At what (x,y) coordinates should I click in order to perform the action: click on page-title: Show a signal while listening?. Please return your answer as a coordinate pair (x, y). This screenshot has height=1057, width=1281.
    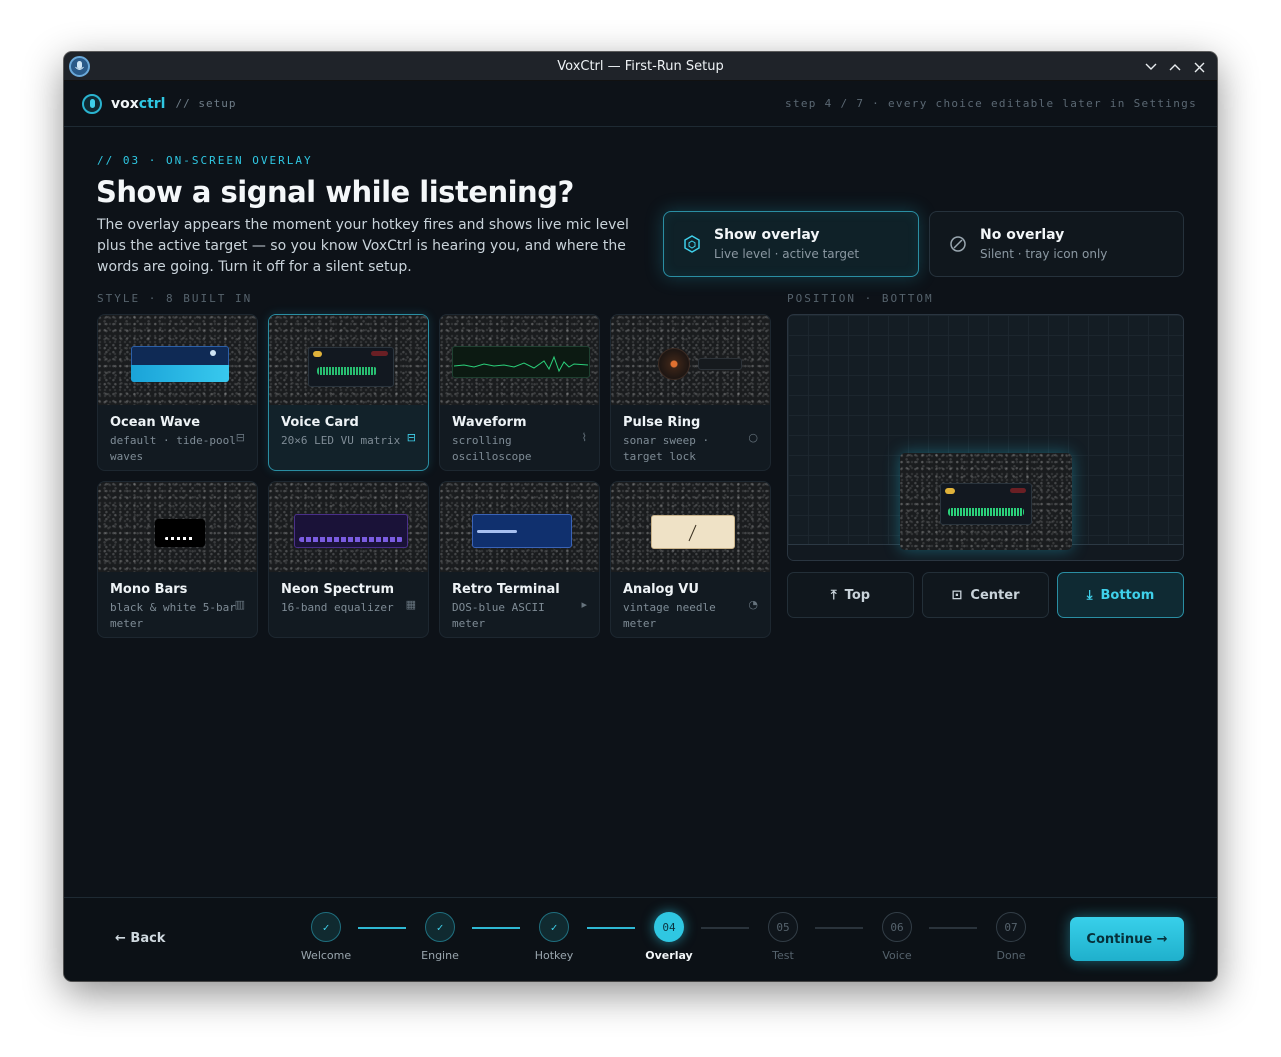
    Looking at the image, I should click on (335, 192).